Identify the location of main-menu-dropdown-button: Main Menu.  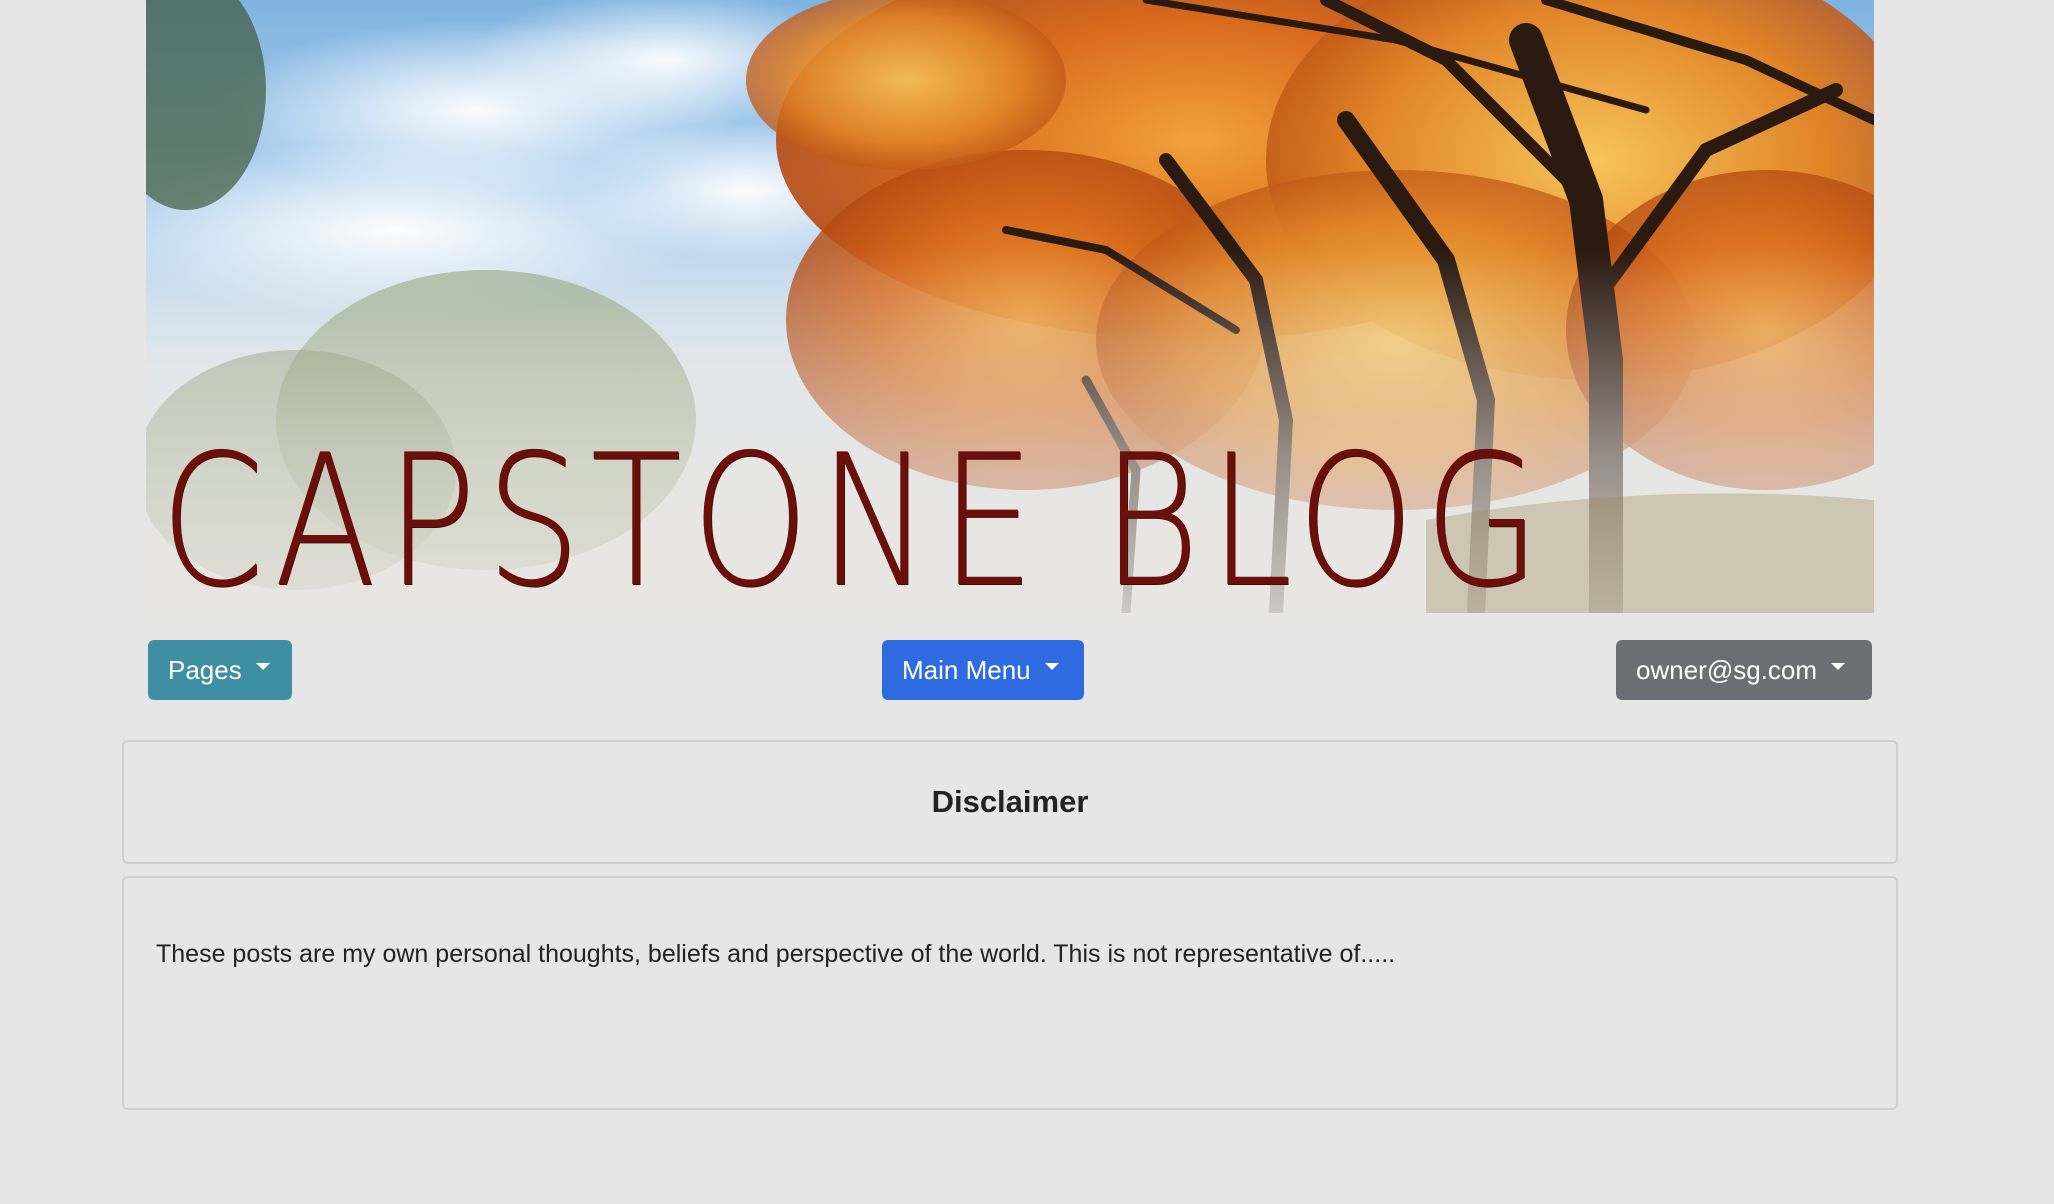
(983, 670).